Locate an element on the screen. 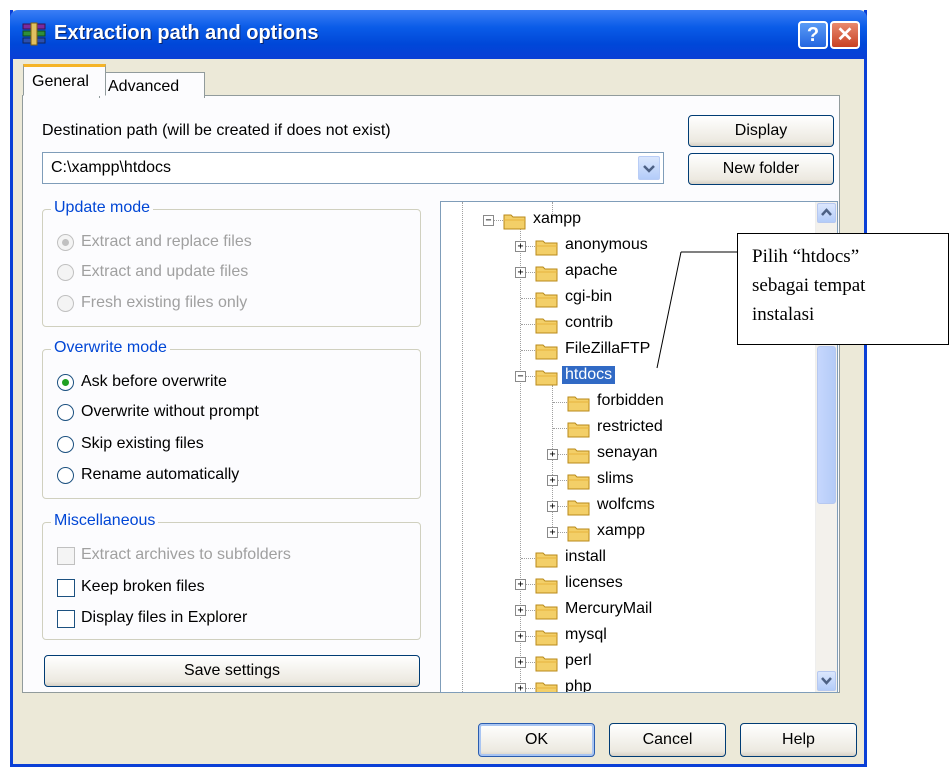 This screenshot has width=950, height=767. destination-path-value: C:\xampp\htdocs is located at coordinates (111, 167).